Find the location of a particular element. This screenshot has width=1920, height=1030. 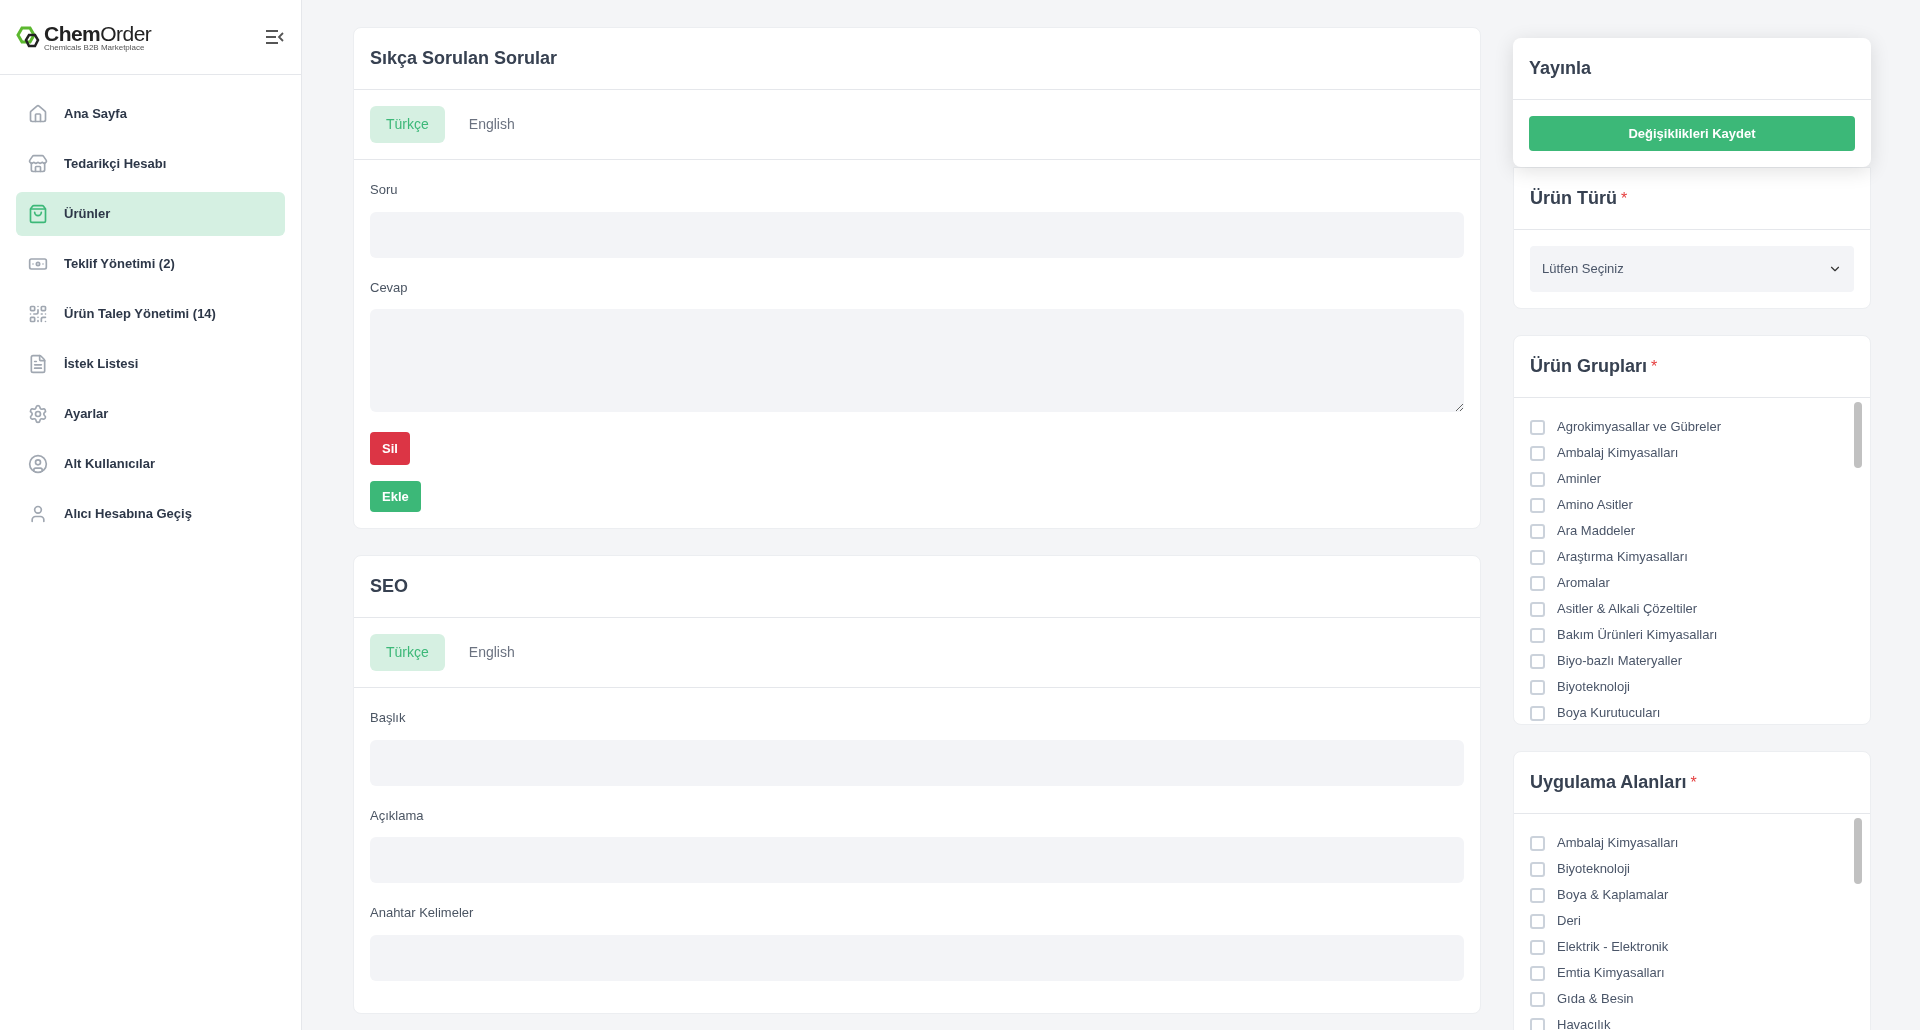

field-label: Cevap is located at coordinates (389, 287).